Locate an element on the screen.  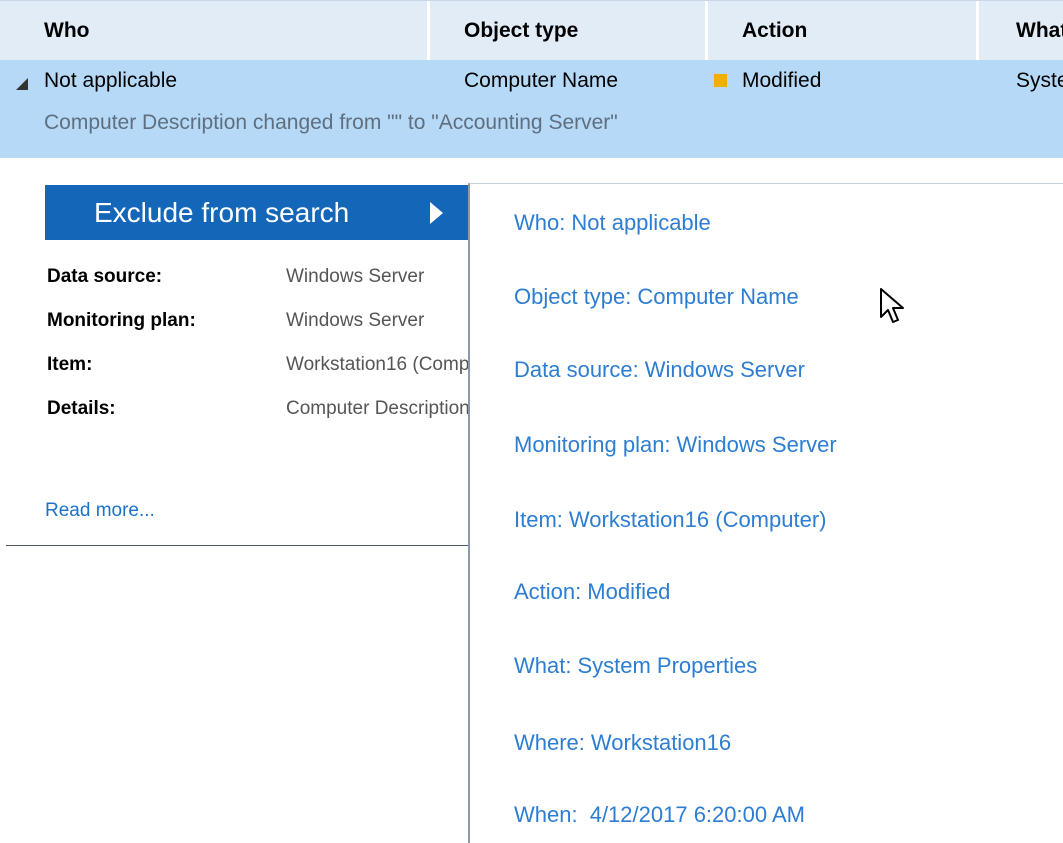
menu-item-object-type: Object type: Computer Name is located at coordinates (656, 297).